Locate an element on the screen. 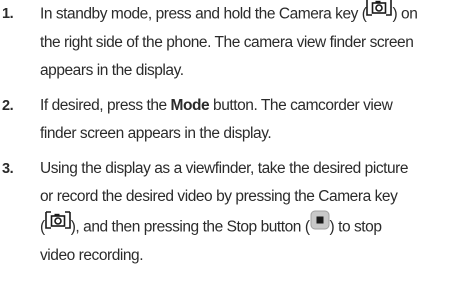 The image size is (472, 282). step-3-text-b: ), and then pressing the Stop button ( is located at coordinates (190, 227).